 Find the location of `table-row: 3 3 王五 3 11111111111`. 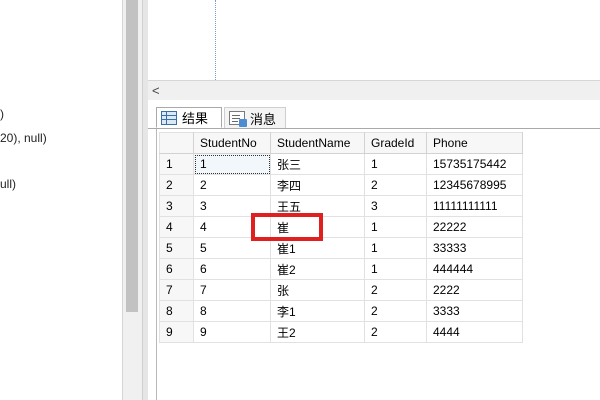

table-row: 3 3 王五 3 11111111111 is located at coordinates (341, 206).